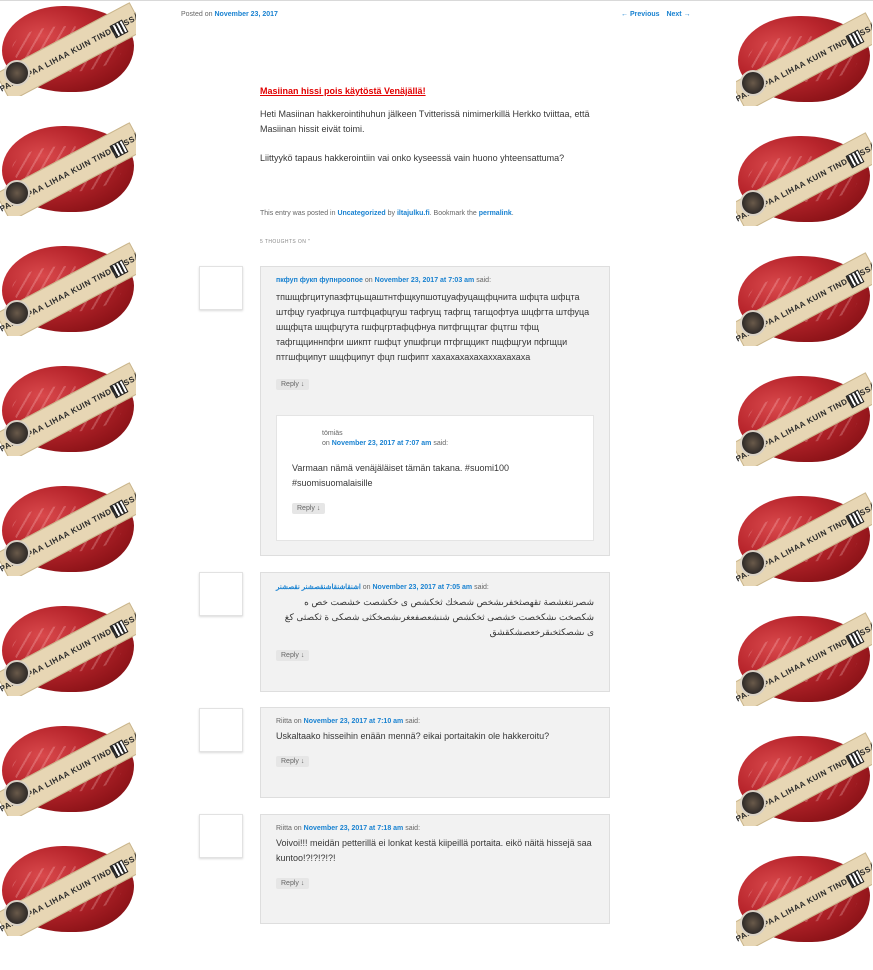 This screenshot has height=970, width=873. What do you see at coordinates (245, 14) in the screenshot?
I see `posted-date-link: November 23, 2017` at bounding box center [245, 14].